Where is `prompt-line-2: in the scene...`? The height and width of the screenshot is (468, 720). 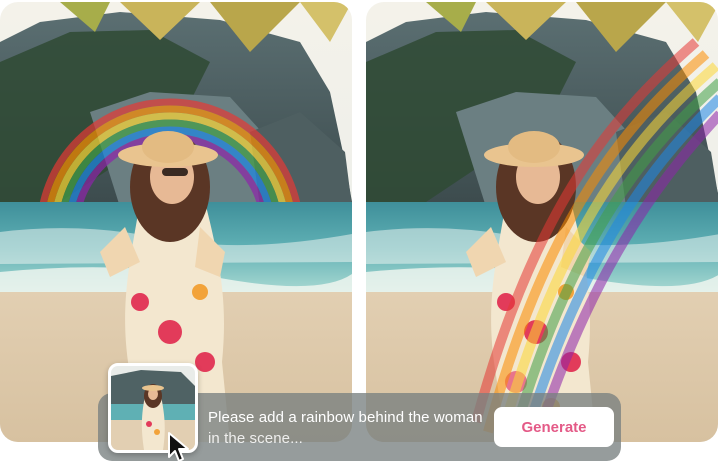
prompt-line-2: in the scene... is located at coordinates (255, 438).